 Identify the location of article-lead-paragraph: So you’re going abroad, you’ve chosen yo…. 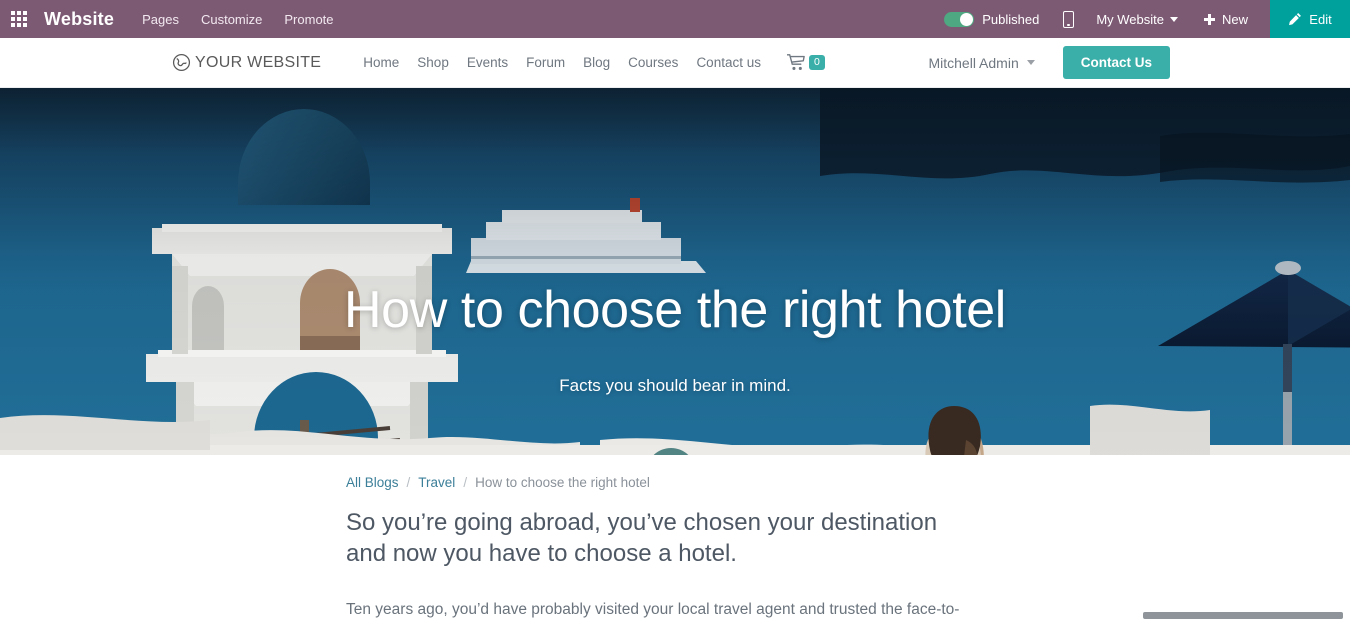
(642, 538).